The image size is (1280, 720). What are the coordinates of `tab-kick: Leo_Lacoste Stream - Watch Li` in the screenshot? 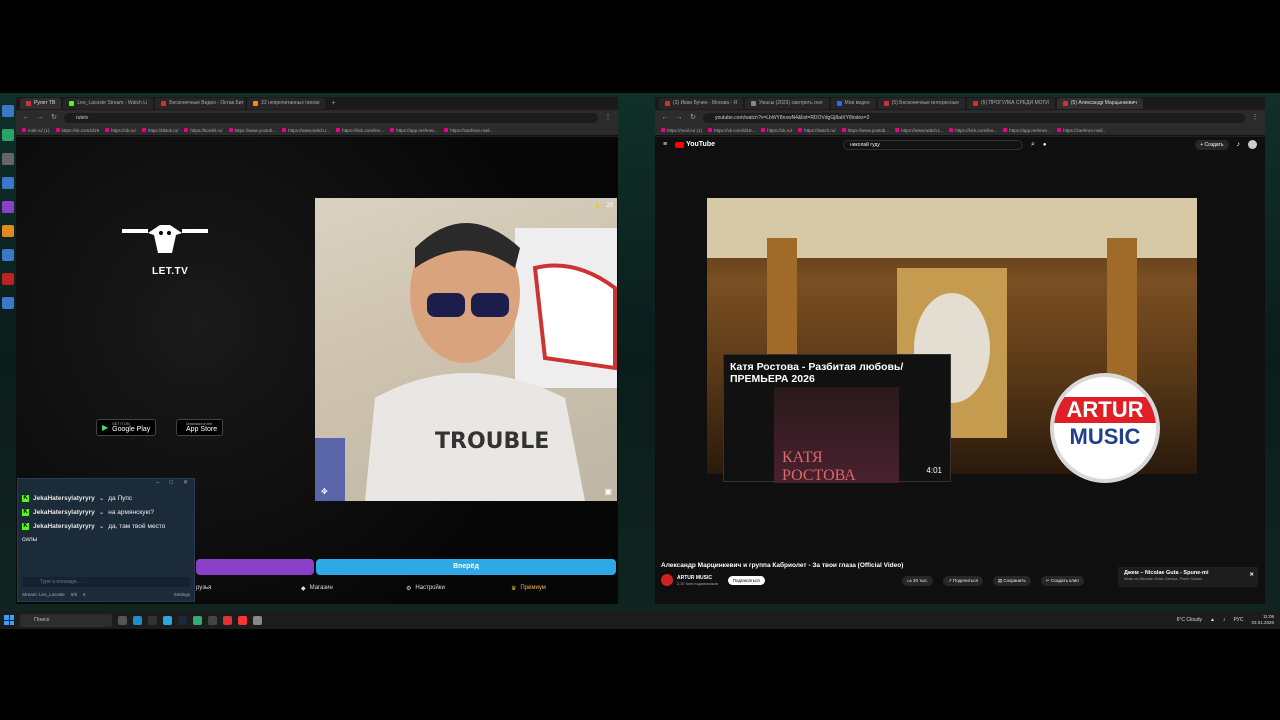 It's located at (108, 103).